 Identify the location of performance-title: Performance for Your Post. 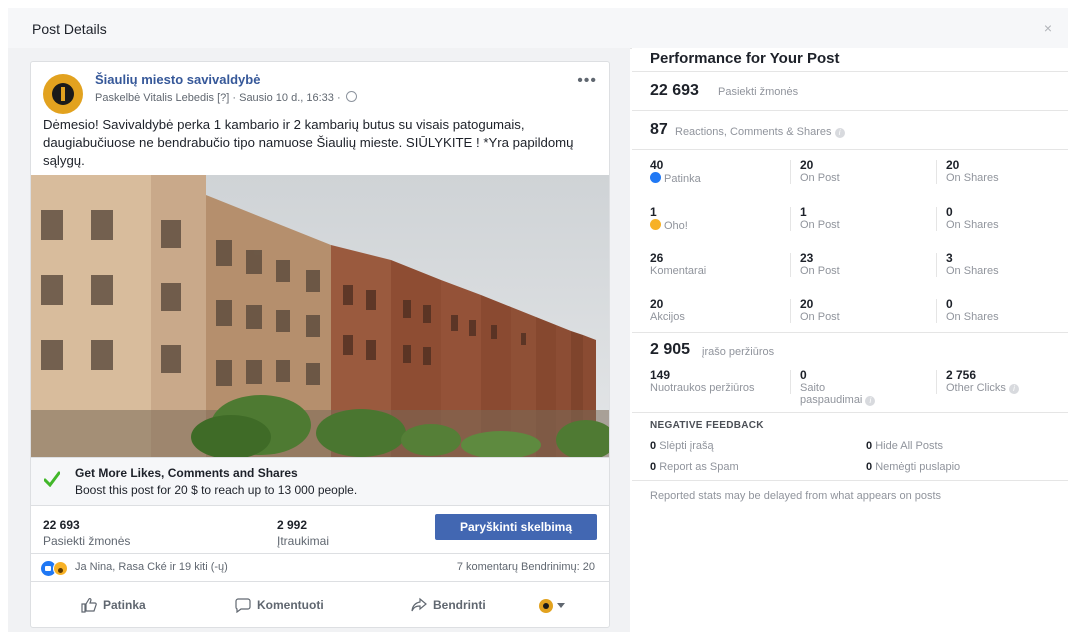
(745, 58).